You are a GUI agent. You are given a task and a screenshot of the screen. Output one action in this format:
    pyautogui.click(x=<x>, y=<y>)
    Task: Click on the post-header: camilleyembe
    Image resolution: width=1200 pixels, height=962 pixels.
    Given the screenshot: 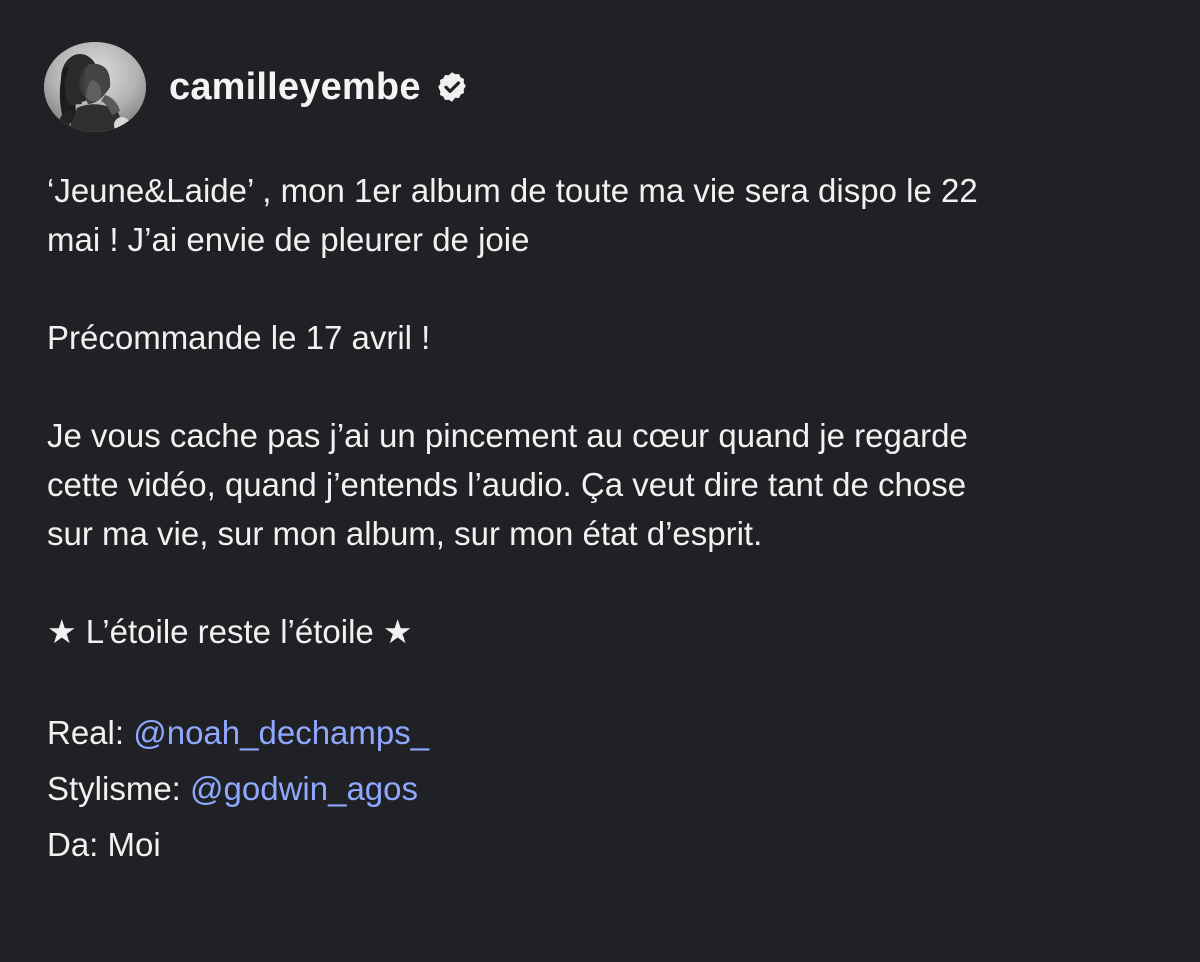 What is the action you would take?
    pyautogui.click(x=256, y=87)
    